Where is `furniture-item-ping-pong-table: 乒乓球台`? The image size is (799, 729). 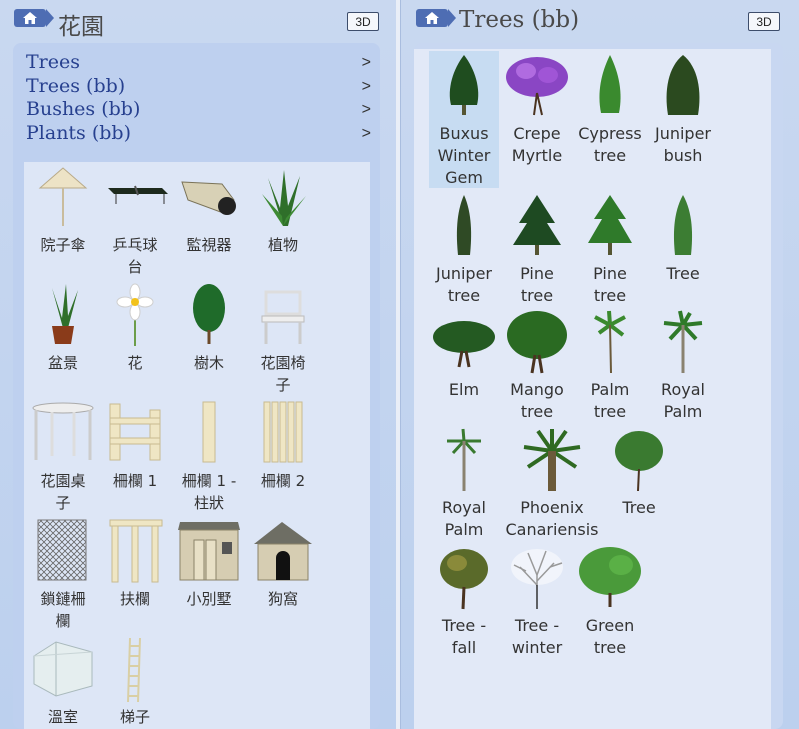
furniture-item-ping-pong-table: 乒乓球台 is located at coordinates (135, 223).